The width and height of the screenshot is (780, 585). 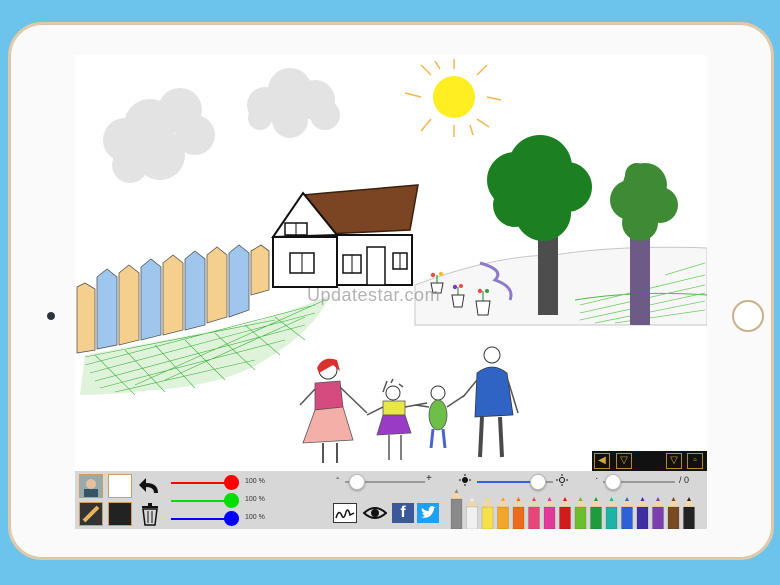 What do you see at coordinates (337, 478) in the screenshot?
I see `size-minus: -` at bounding box center [337, 478].